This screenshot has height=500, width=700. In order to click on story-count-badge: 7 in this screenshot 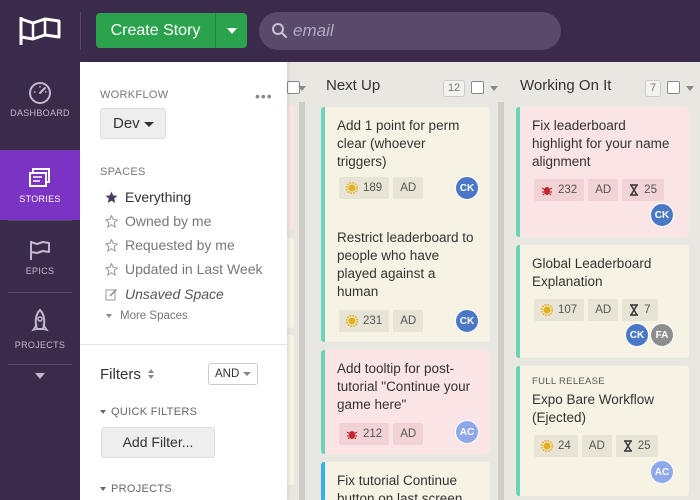, I will do `click(653, 88)`.